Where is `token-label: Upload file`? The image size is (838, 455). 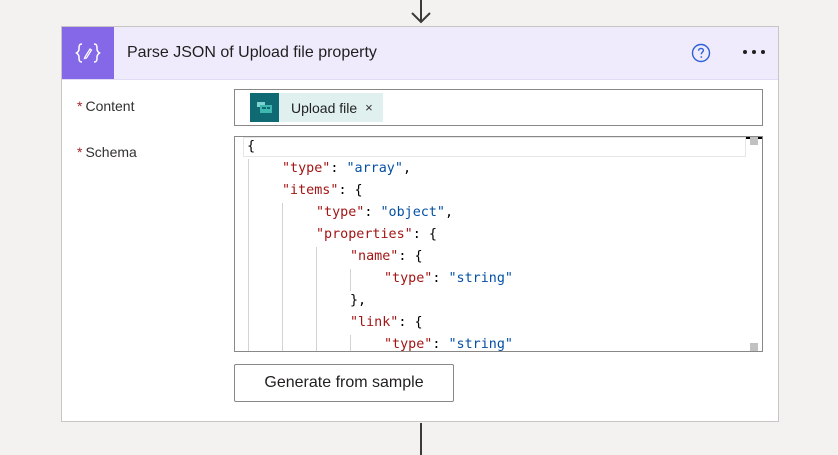 token-label: Upload file is located at coordinates (324, 107).